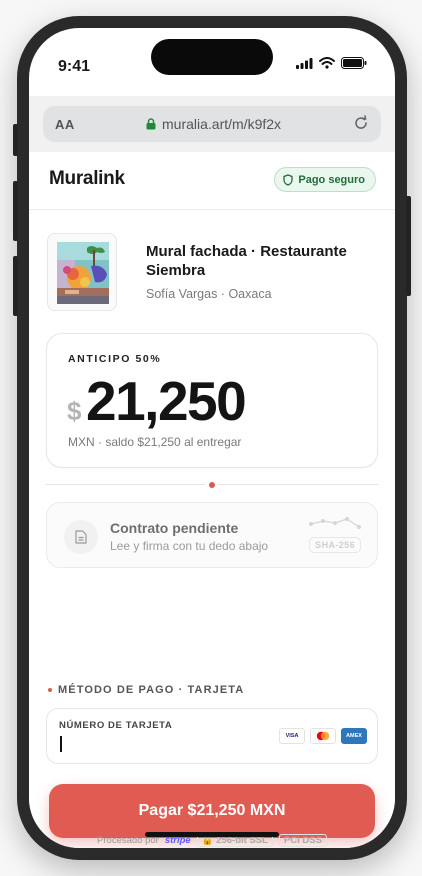 The width and height of the screenshot is (422, 876). What do you see at coordinates (212, 181) in the screenshot?
I see `site-header: Muralink Pago seguro` at bounding box center [212, 181].